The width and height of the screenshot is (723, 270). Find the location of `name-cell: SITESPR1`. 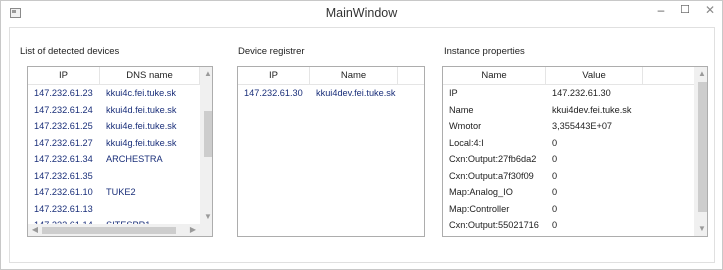

name-cell: SITESPR1 is located at coordinates (150, 220).